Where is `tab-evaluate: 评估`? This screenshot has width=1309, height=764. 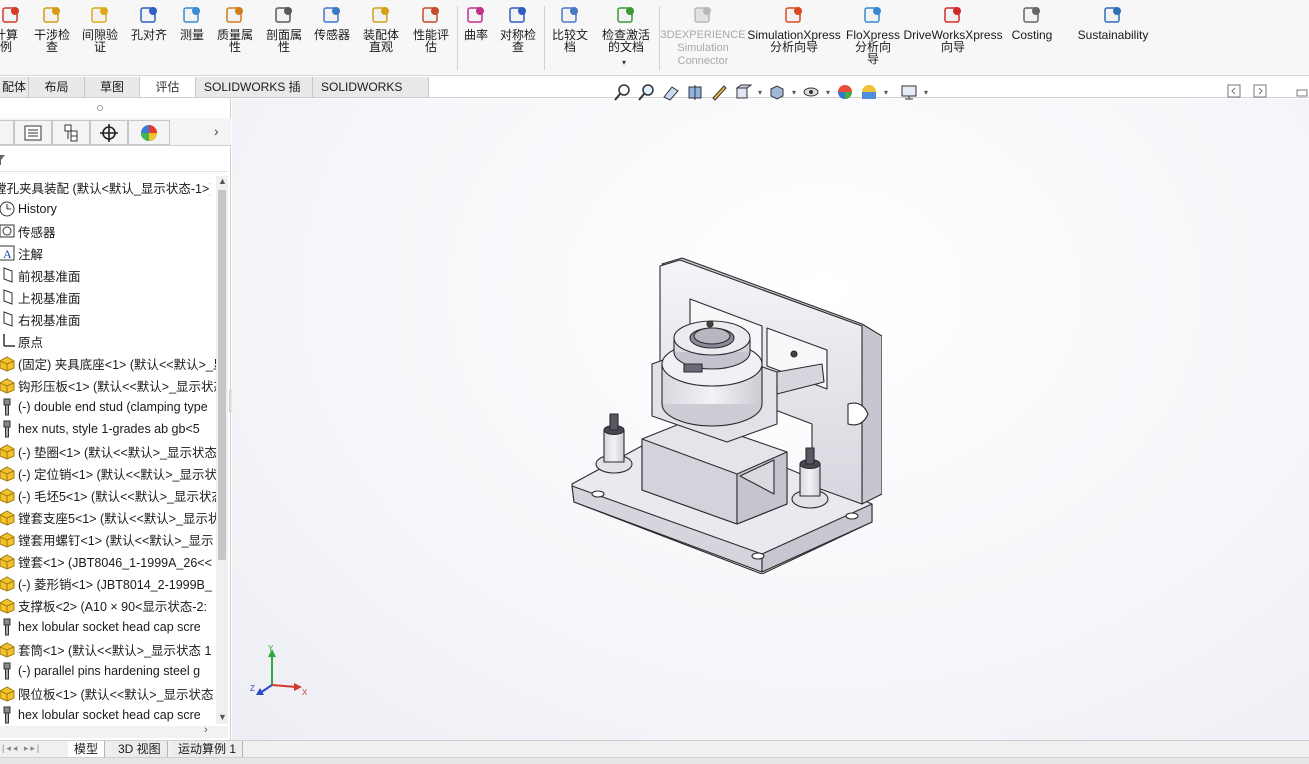
tab-evaluate: 评估 is located at coordinates (168, 87).